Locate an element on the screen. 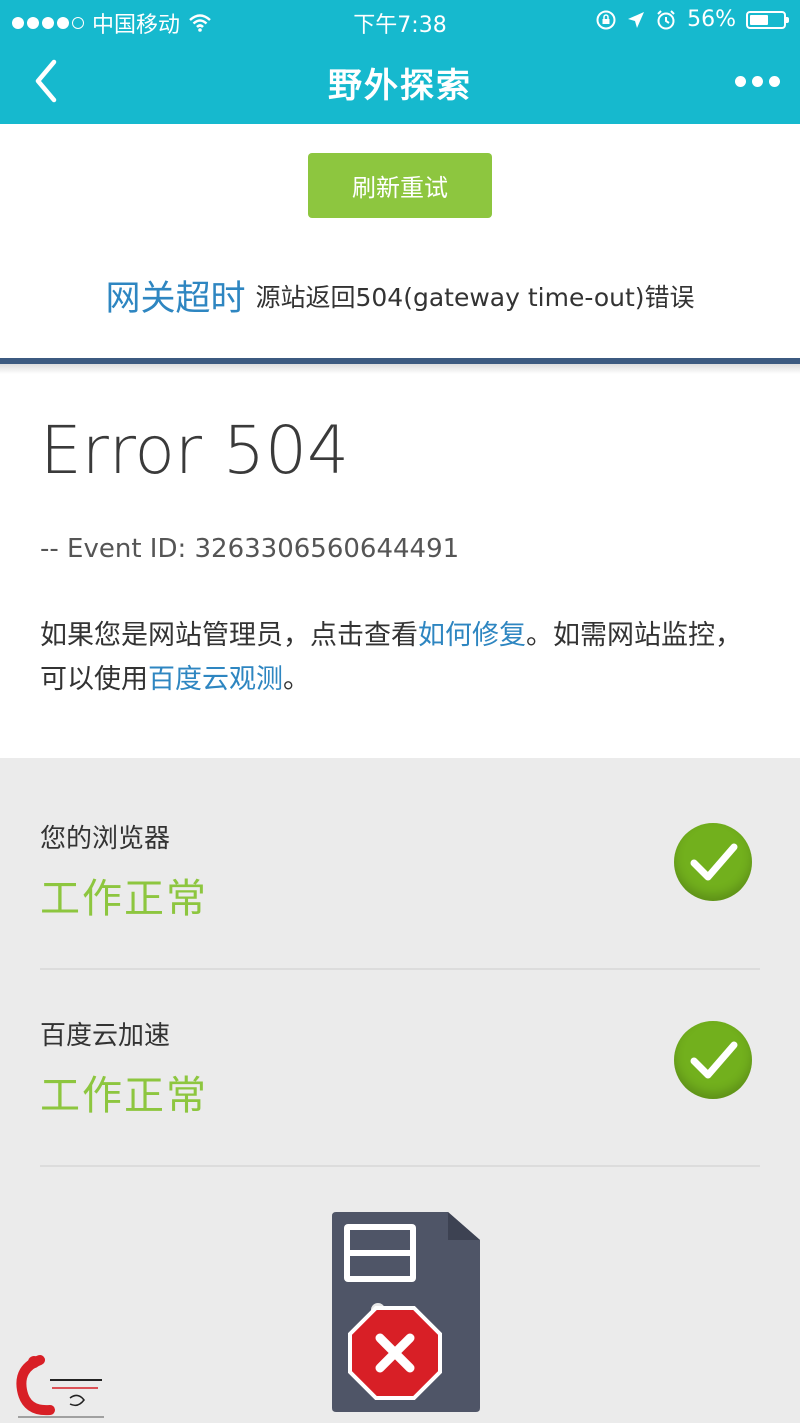 The height and width of the screenshot is (1423, 800). gateway-timeout-heading: 网关超时 源站返回504(gateway time-out)错误 is located at coordinates (400, 295).